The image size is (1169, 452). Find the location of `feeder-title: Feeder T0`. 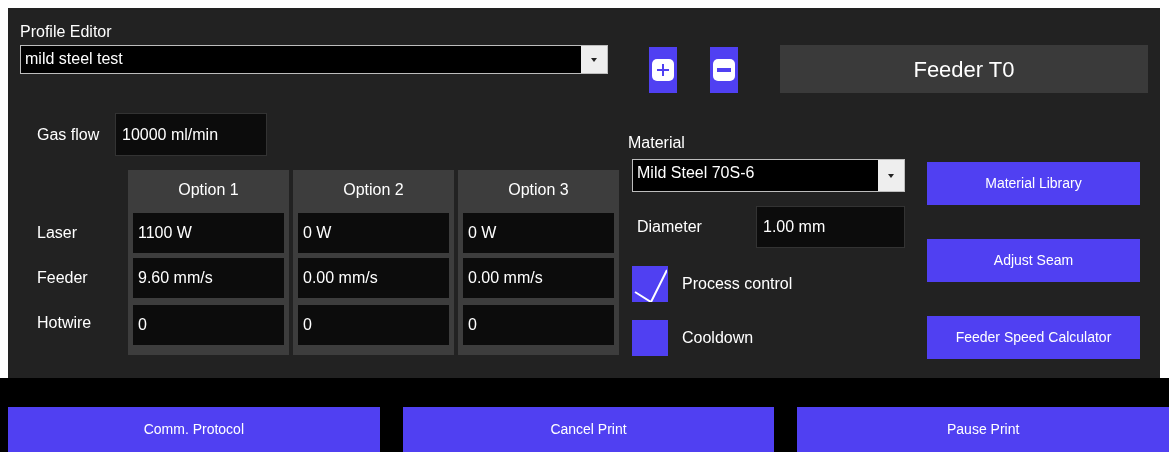

feeder-title: Feeder T0 is located at coordinates (964, 69).